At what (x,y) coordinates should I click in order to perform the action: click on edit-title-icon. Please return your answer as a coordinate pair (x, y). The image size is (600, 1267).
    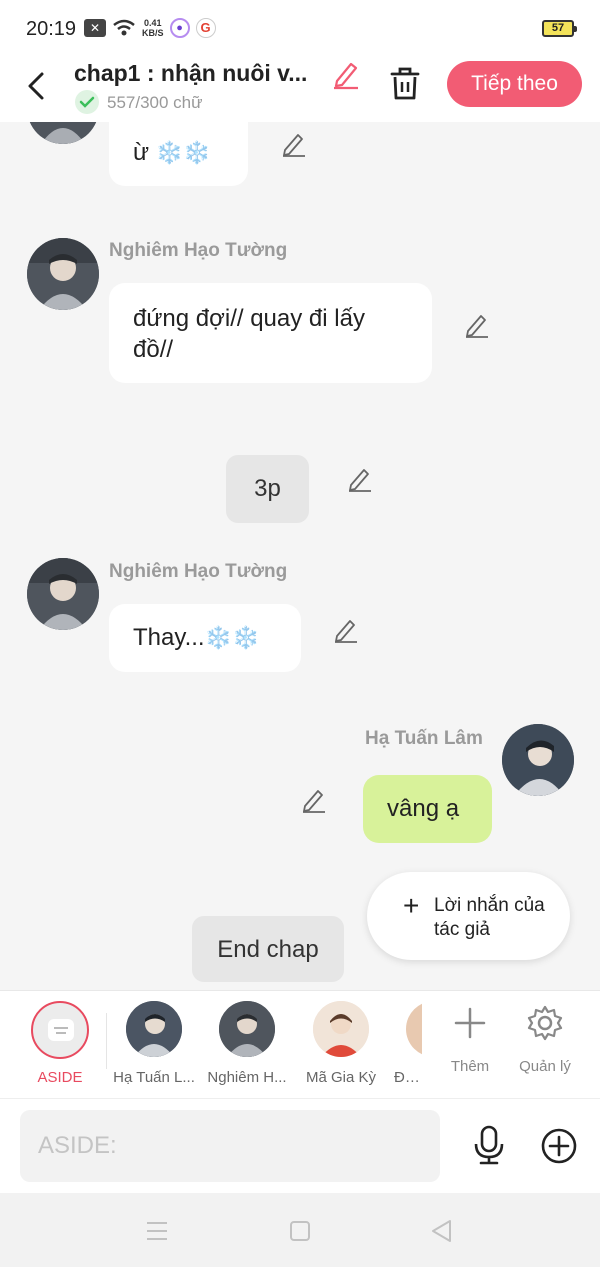
    Looking at the image, I should click on (346, 74).